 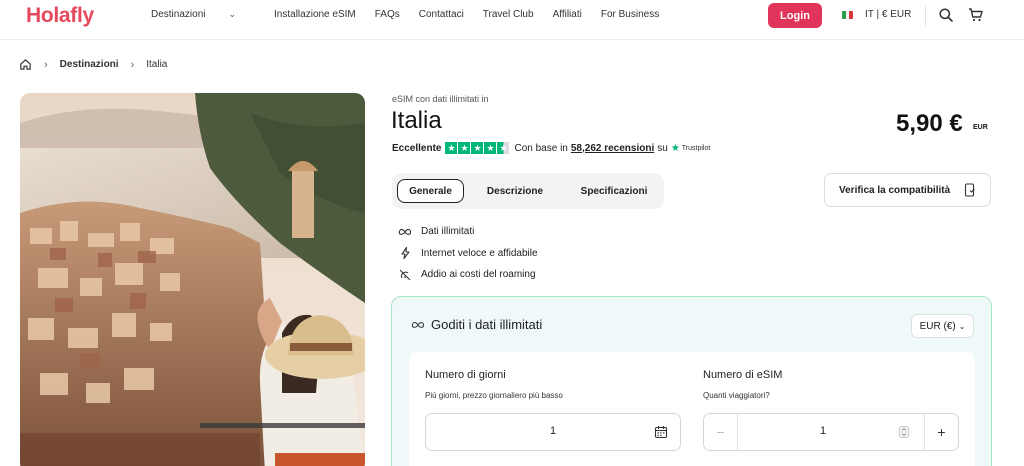 I want to click on days-value: 1, so click(x=553, y=431).